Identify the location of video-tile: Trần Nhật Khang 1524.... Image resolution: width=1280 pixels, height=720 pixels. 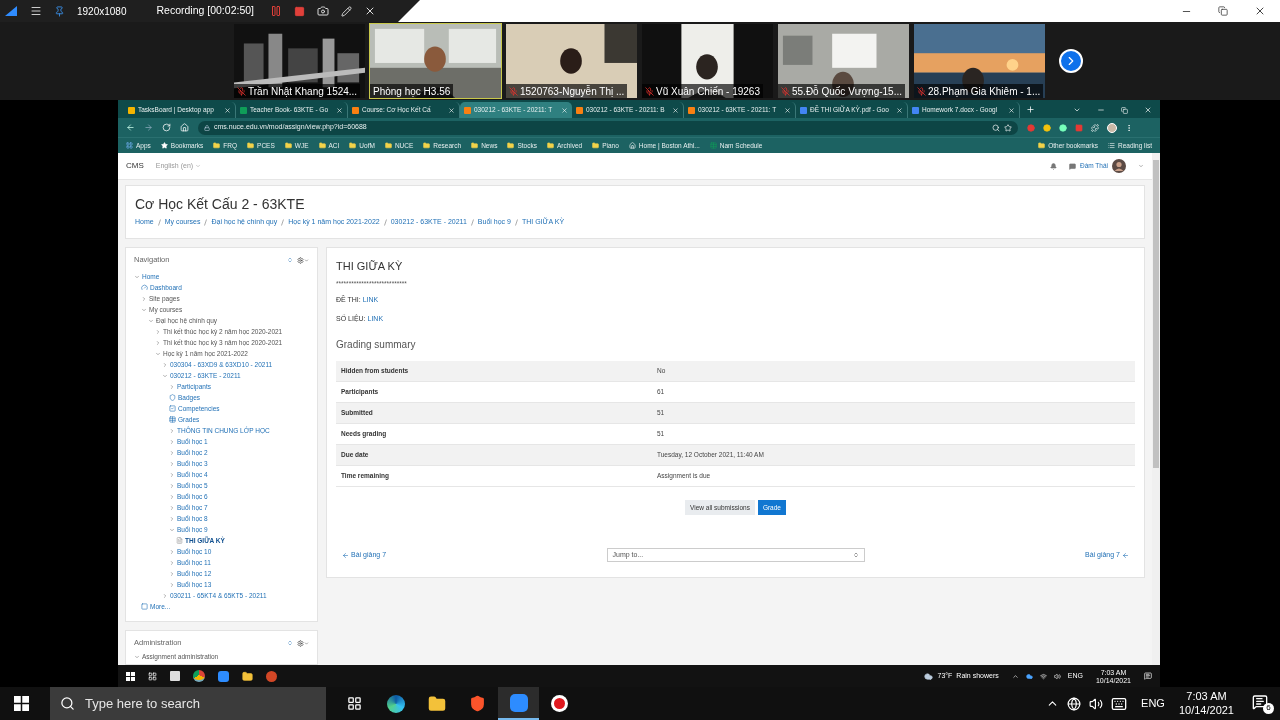
(299, 61).